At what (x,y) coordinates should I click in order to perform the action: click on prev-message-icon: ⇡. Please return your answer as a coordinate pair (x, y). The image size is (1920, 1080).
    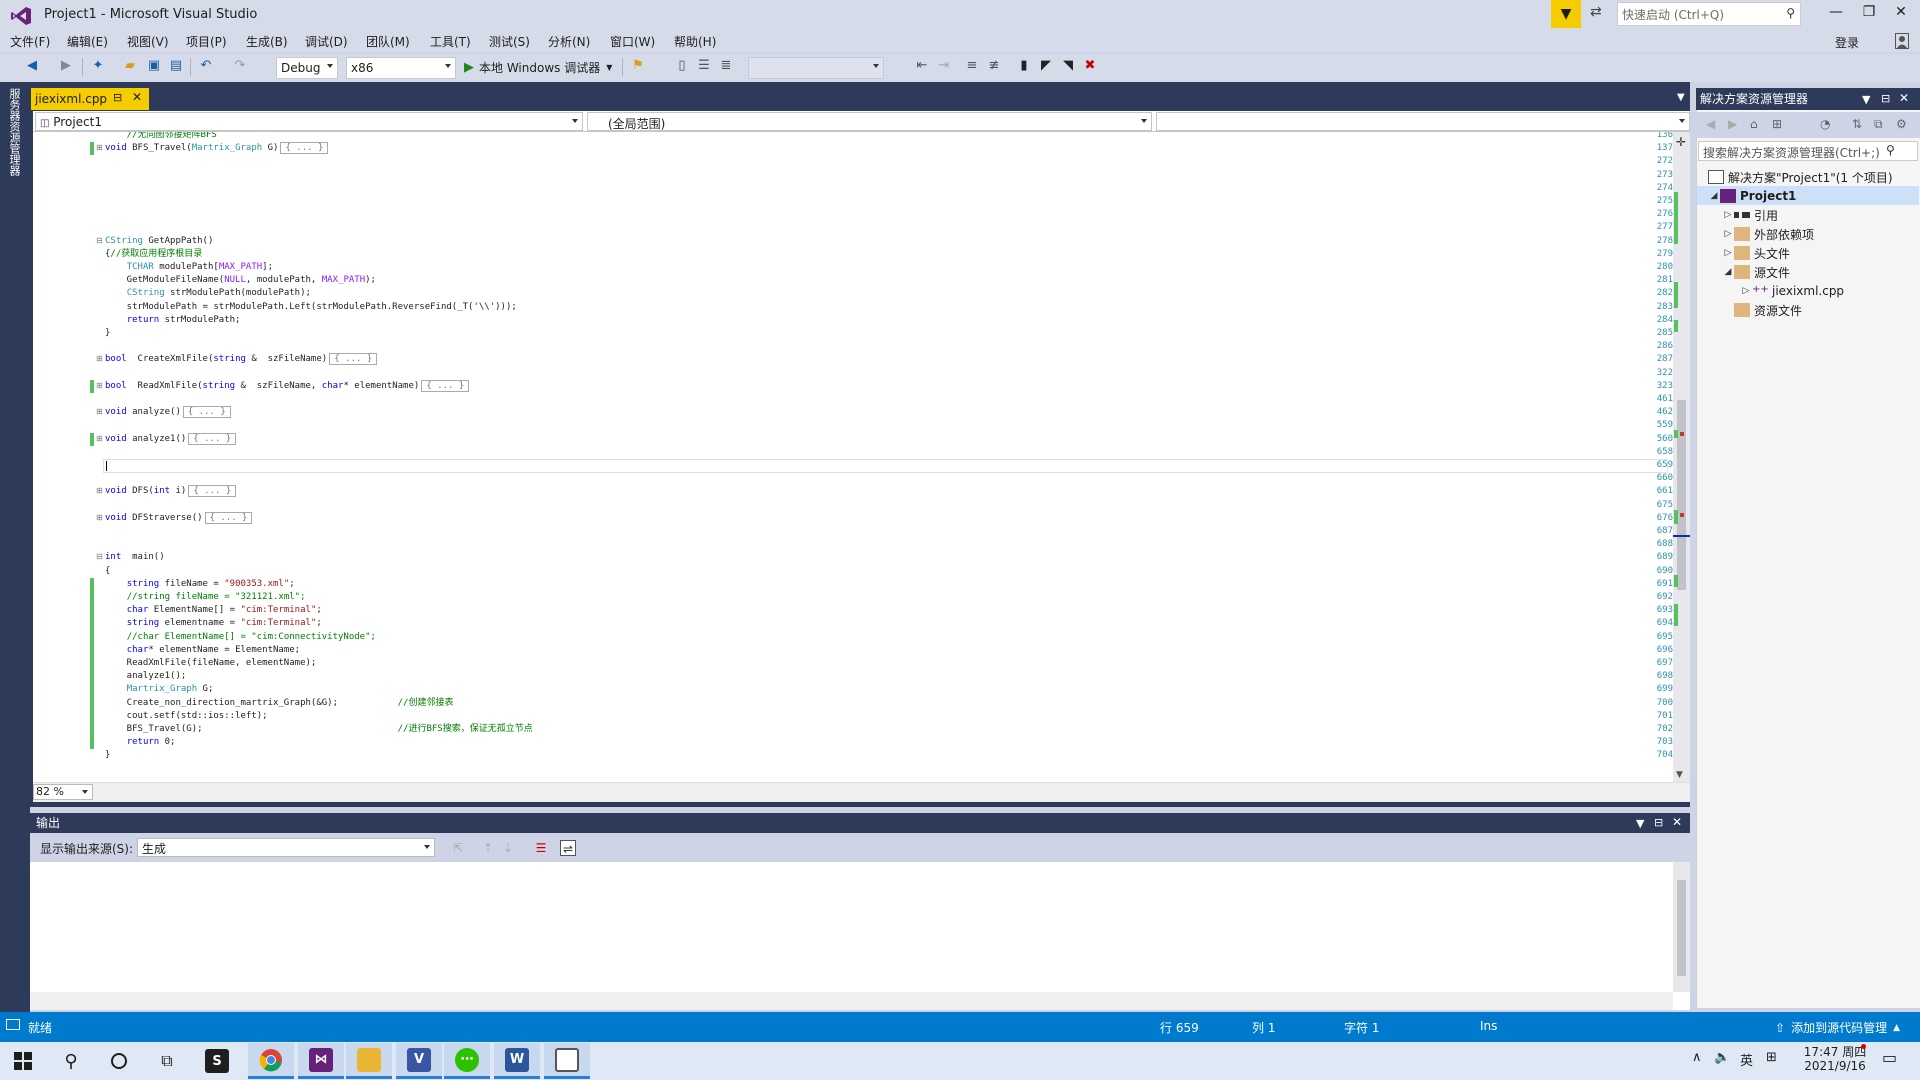
    Looking at the image, I should click on (488, 848).